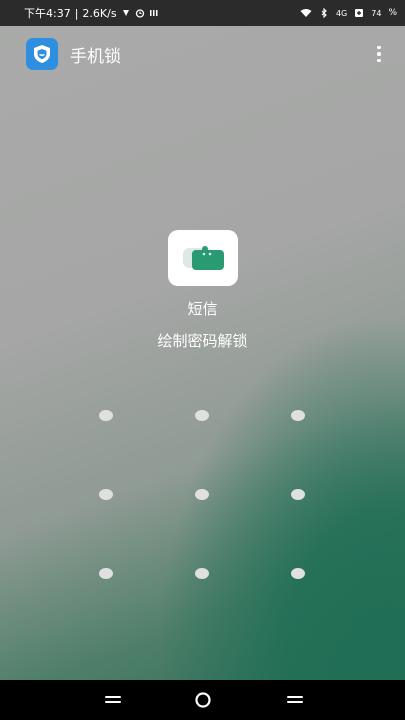 This screenshot has width=405, height=720. I want to click on navigation-bar, so click(202, 700).